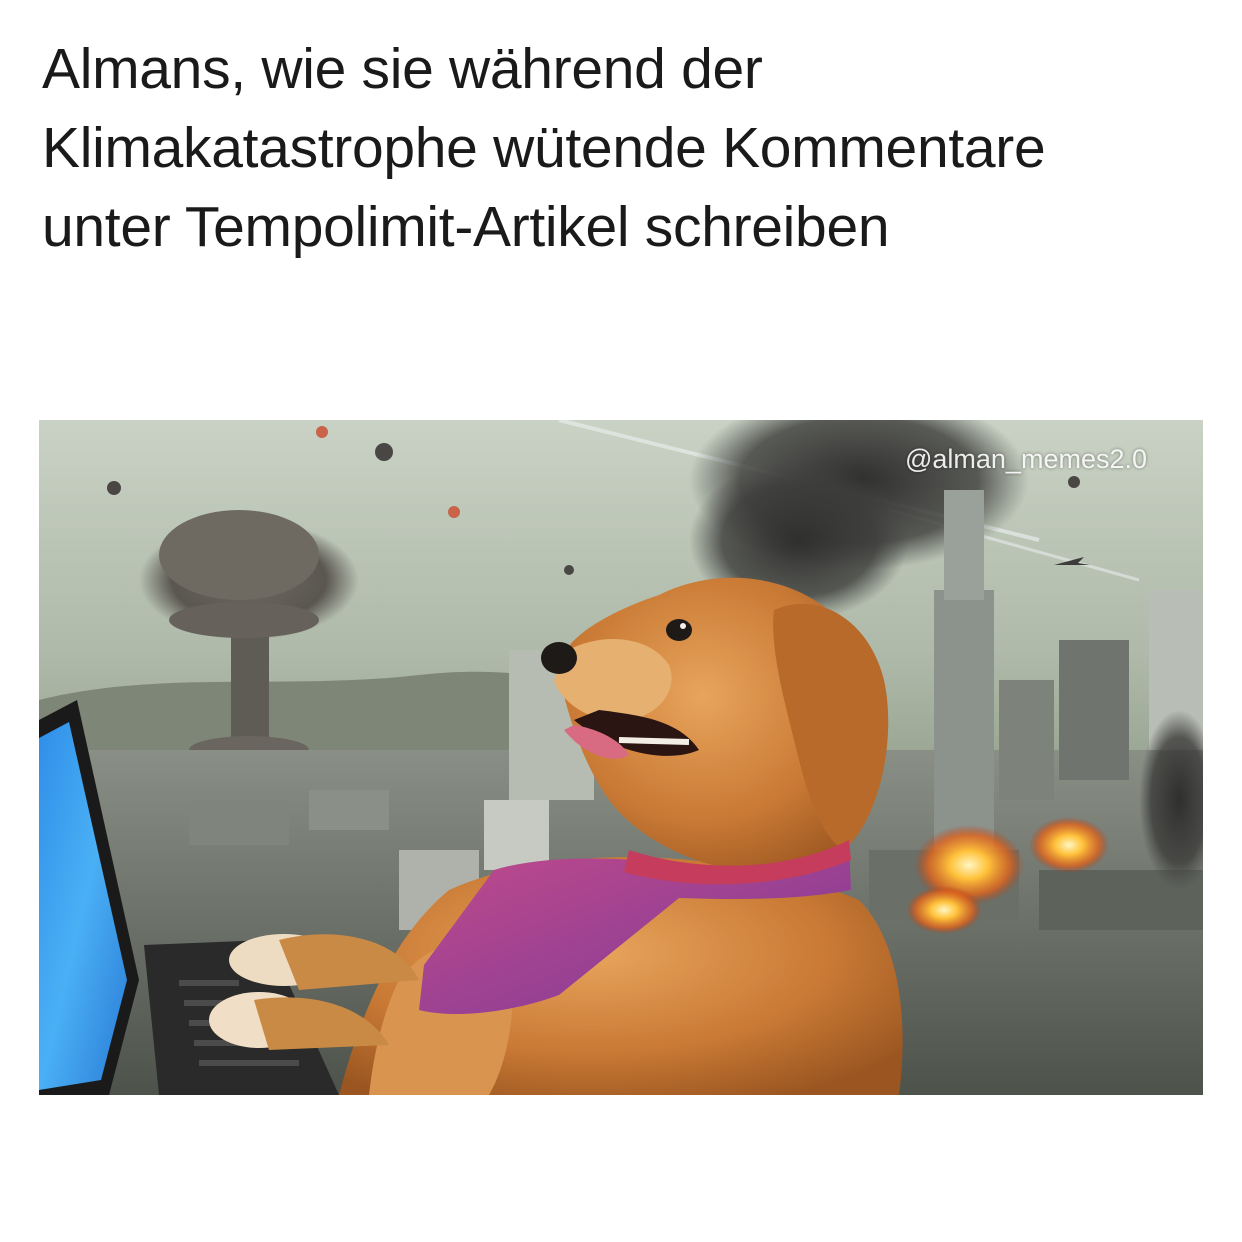 The width and height of the screenshot is (1242, 1242). Describe the element at coordinates (402, 69) in the screenshot. I see `caption-line-1: Almans, wie sie während der` at that location.